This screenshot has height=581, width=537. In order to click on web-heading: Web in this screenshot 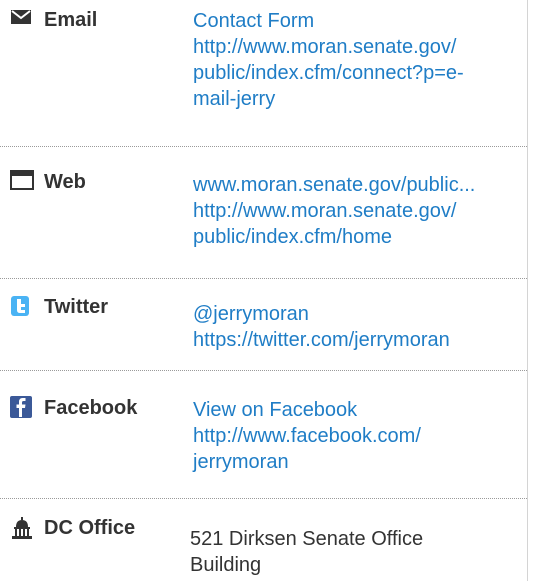, I will do `click(48, 182)`.